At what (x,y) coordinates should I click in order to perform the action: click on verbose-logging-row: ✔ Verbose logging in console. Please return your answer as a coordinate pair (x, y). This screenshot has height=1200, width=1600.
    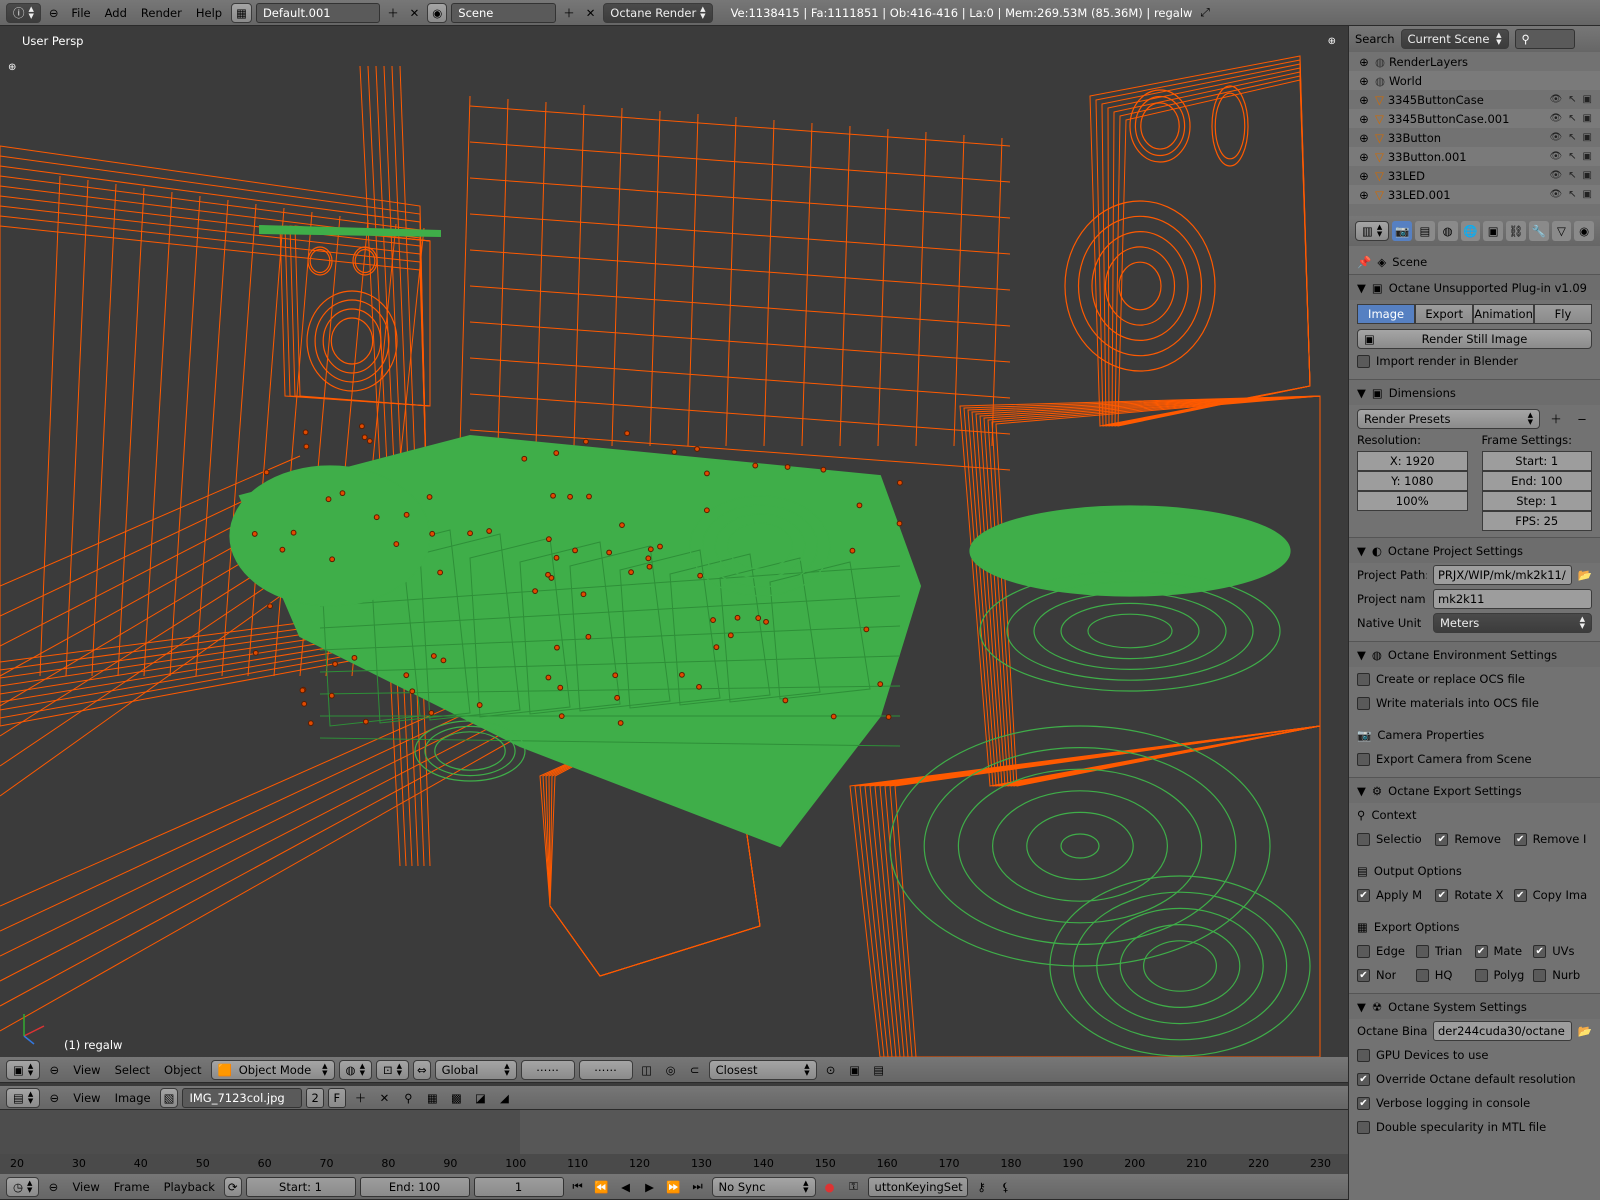
    Looking at the image, I should click on (1474, 1103).